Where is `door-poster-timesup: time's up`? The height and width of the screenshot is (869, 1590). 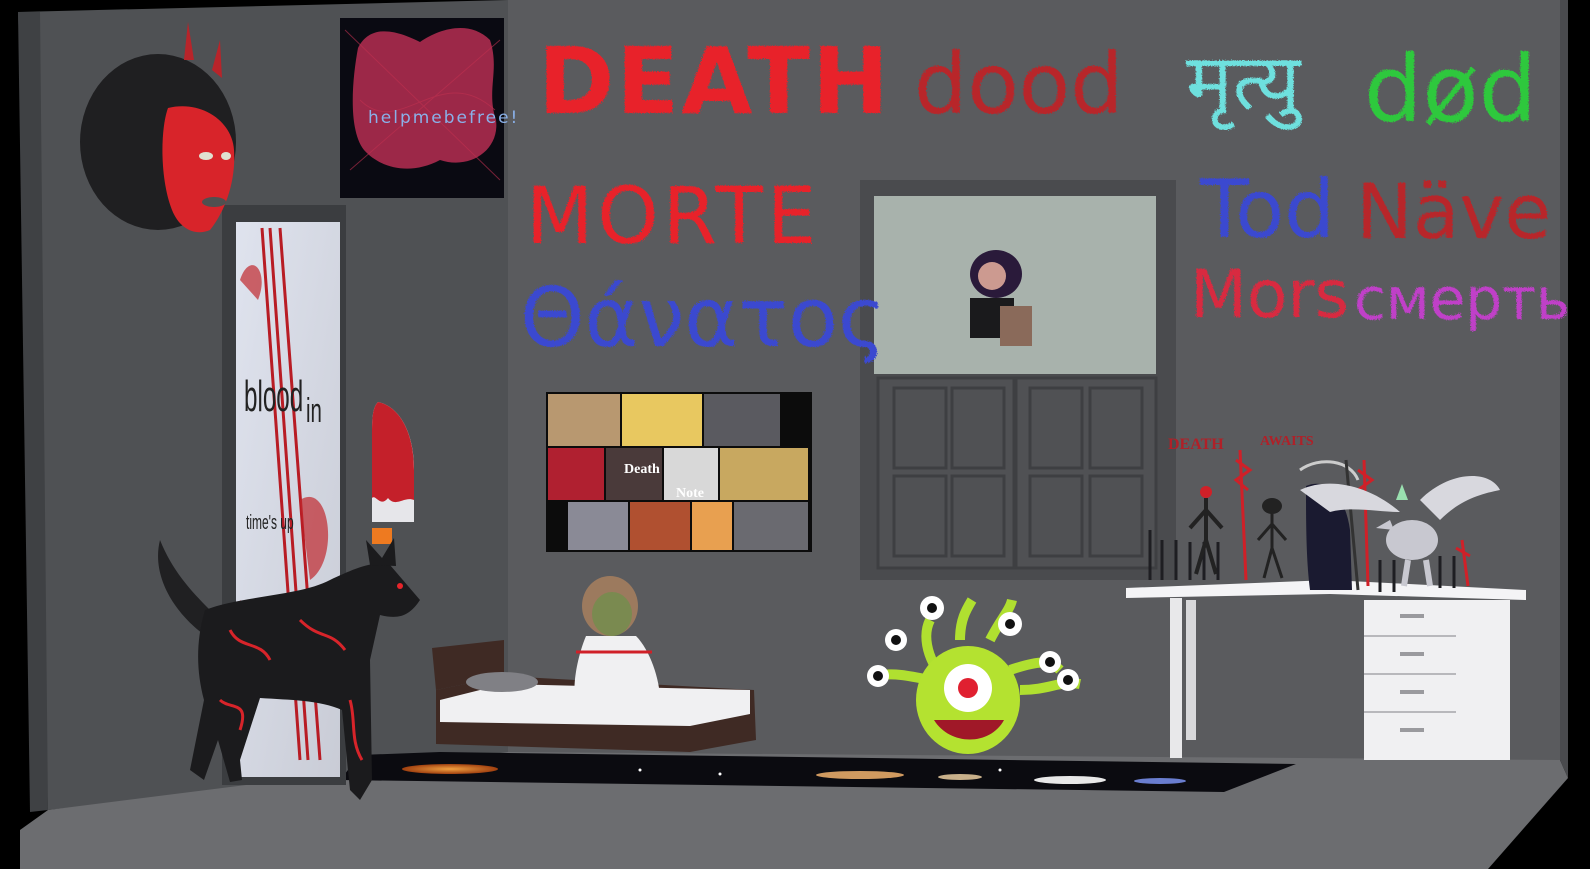
door-poster-timesup: time's up is located at coordinates (270, 523).